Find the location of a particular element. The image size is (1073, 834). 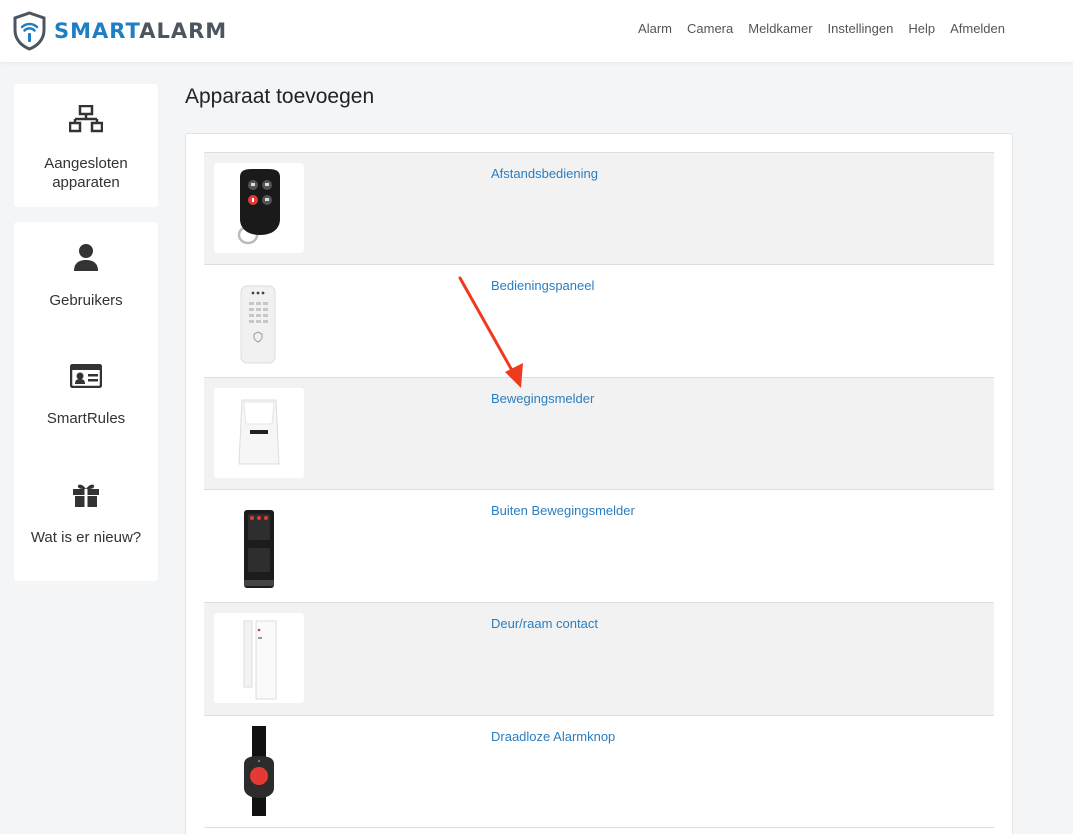

nav-afmelden: Afmelden is located at coordinates (977, 28).